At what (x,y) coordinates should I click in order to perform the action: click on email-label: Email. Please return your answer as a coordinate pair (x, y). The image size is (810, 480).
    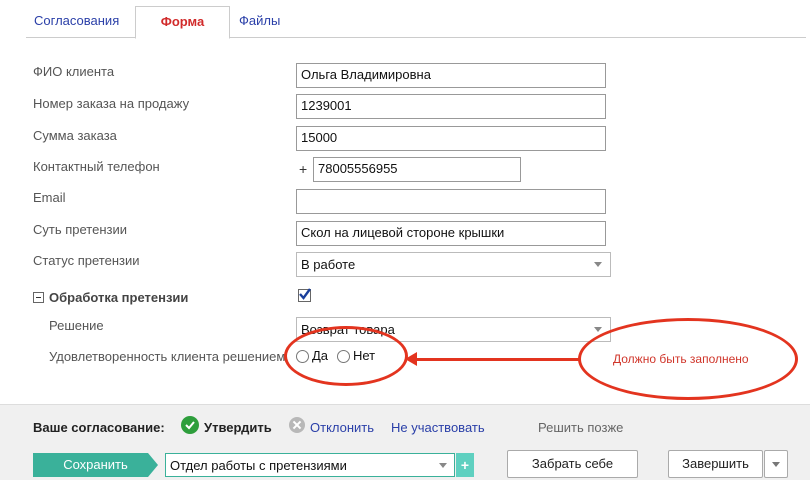
    Looking at the image, I should click on (49, 197).